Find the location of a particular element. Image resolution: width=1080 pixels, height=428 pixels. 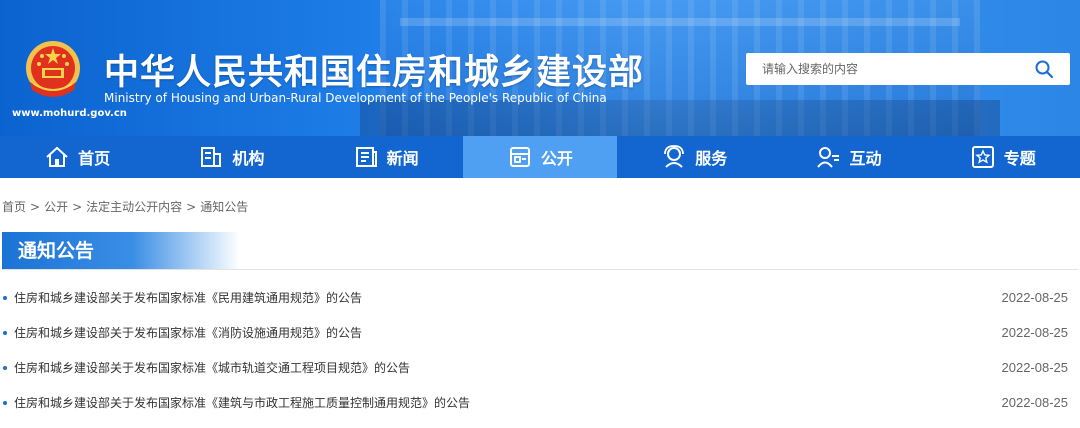

nav-item-interaction: 互动 is located at coordinates (848, 157).